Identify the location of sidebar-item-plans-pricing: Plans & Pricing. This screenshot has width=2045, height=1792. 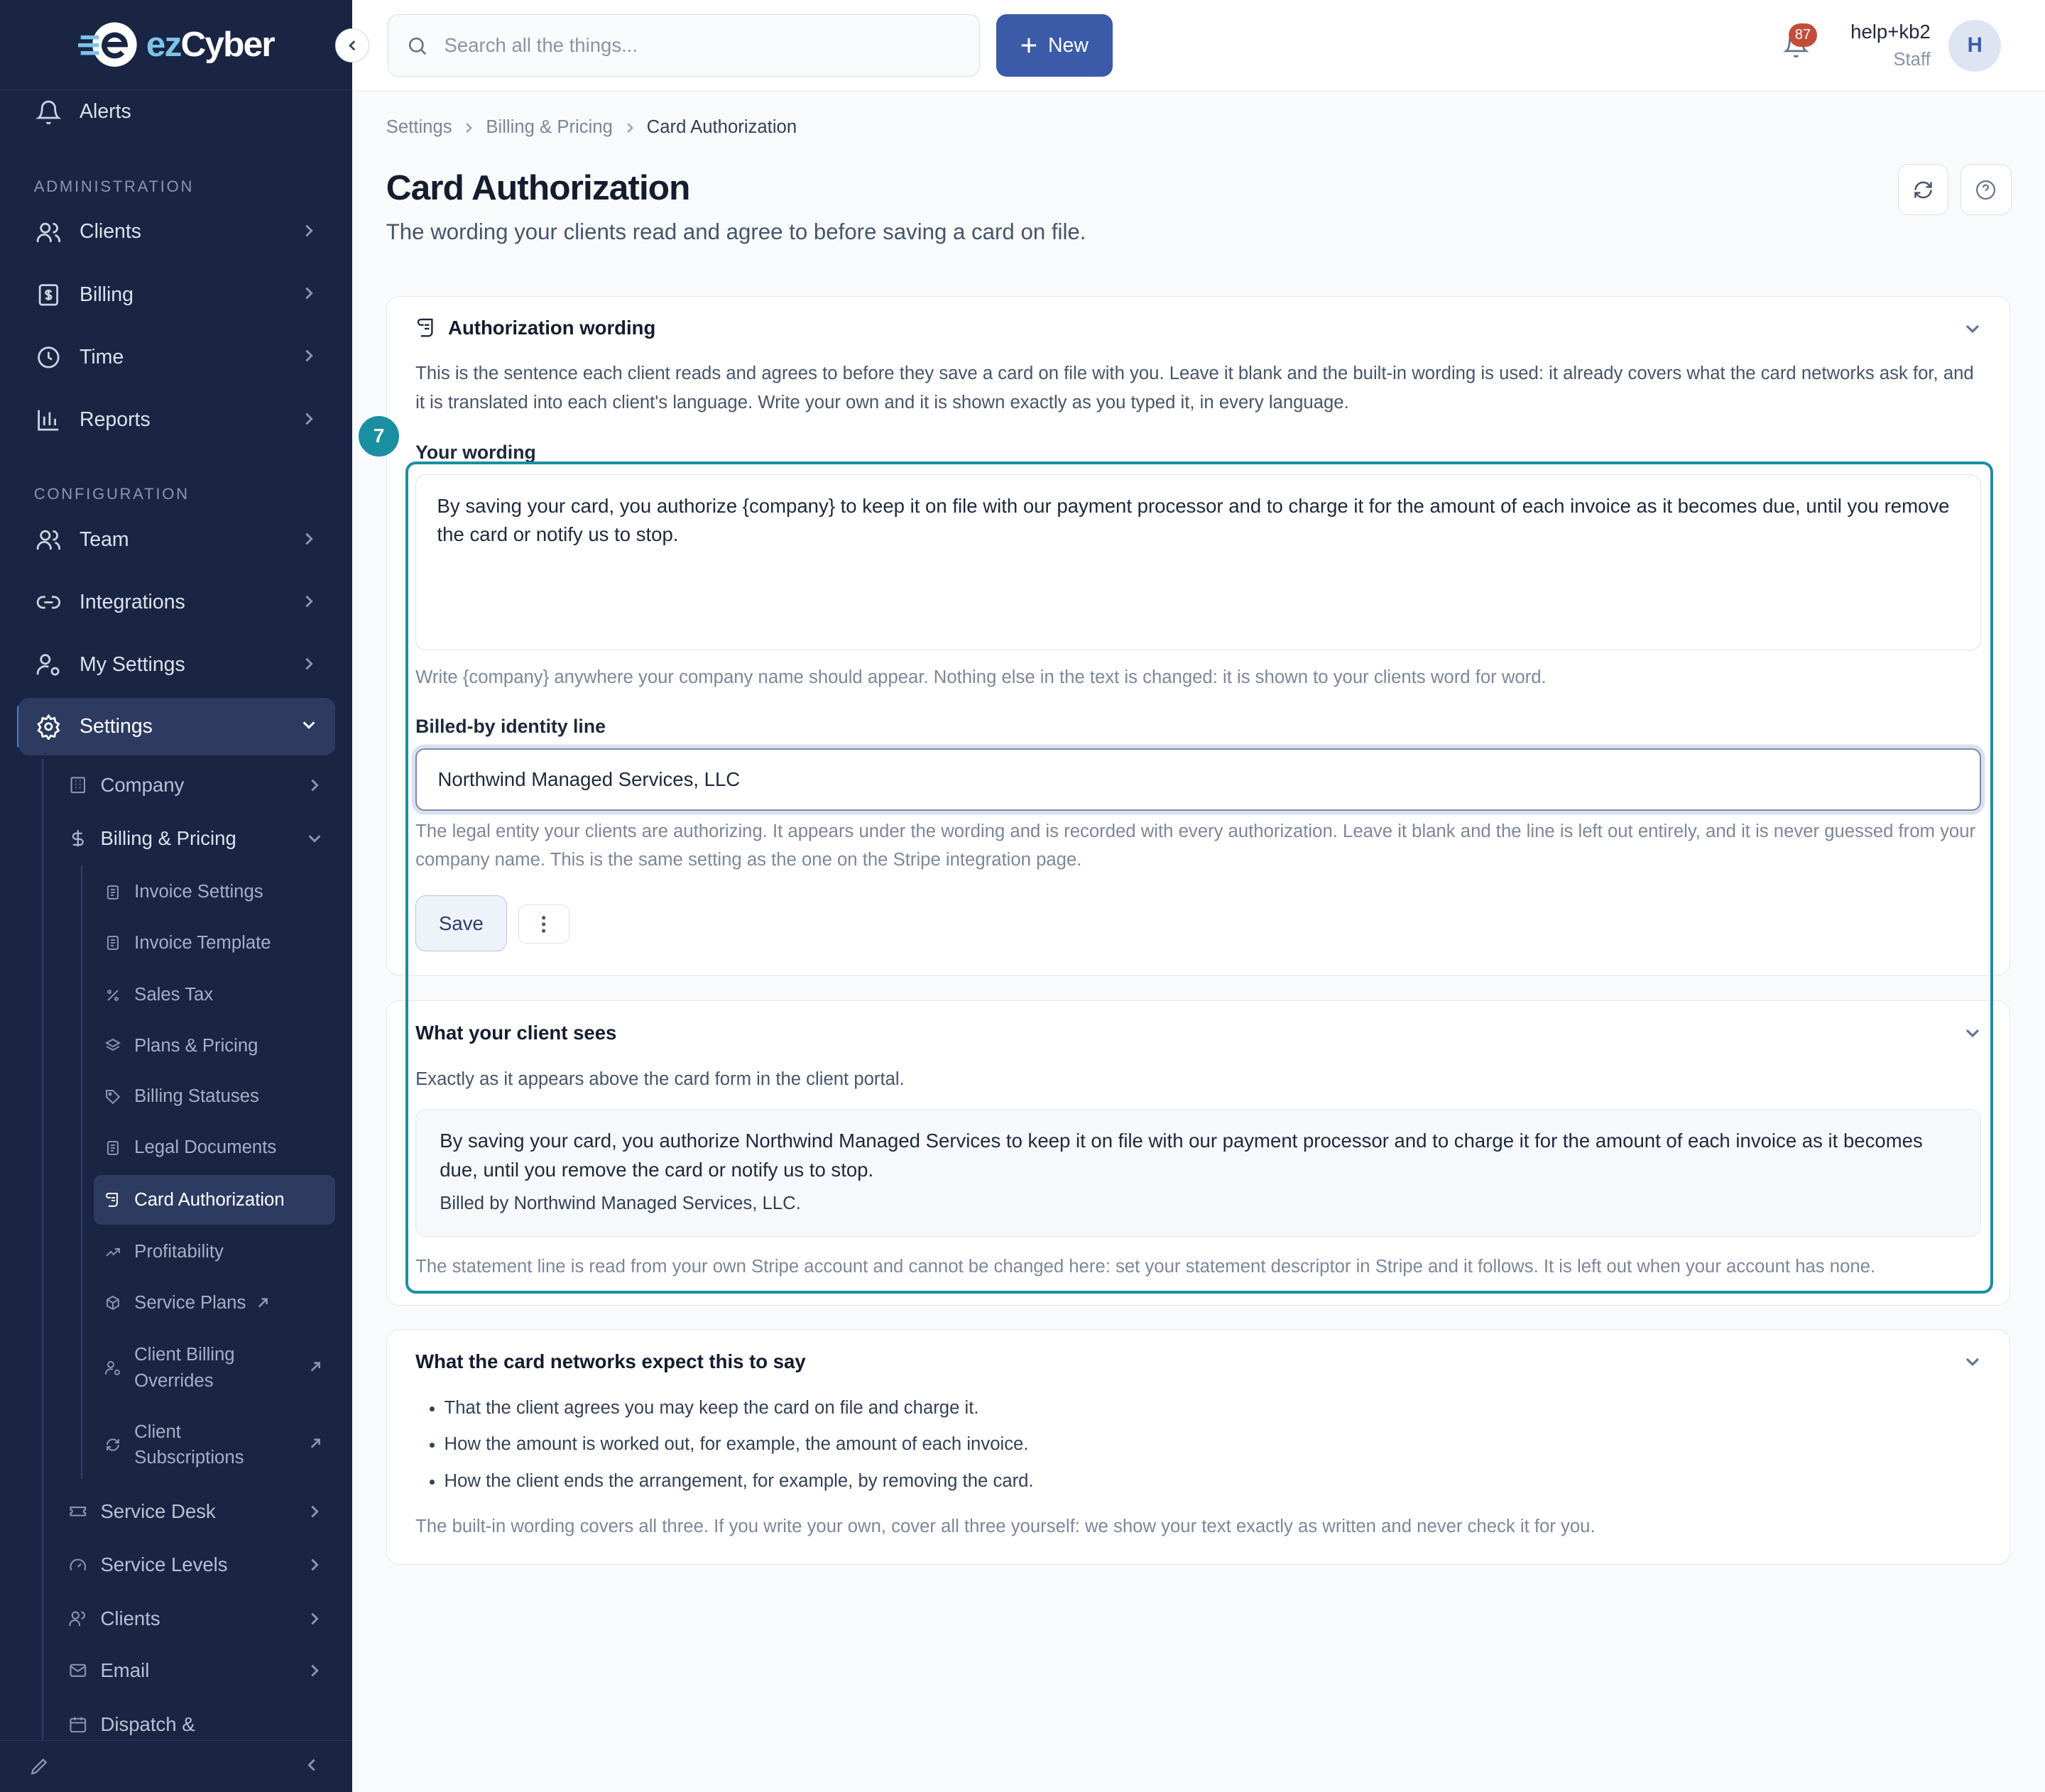
(214, 1045).